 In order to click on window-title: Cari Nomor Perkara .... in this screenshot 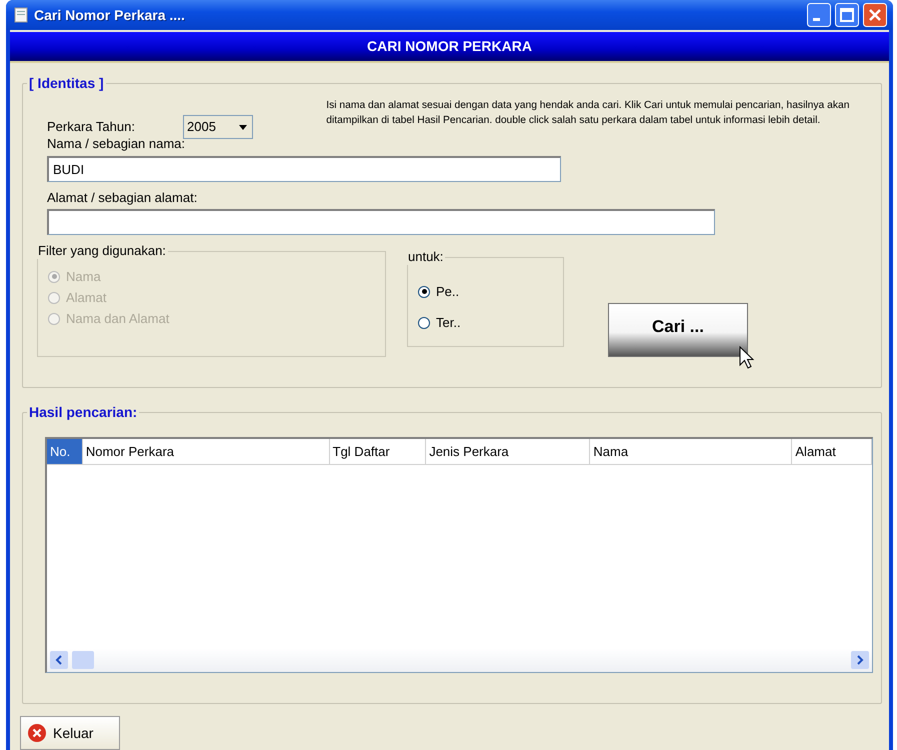, I will do `click(110, 15)`.